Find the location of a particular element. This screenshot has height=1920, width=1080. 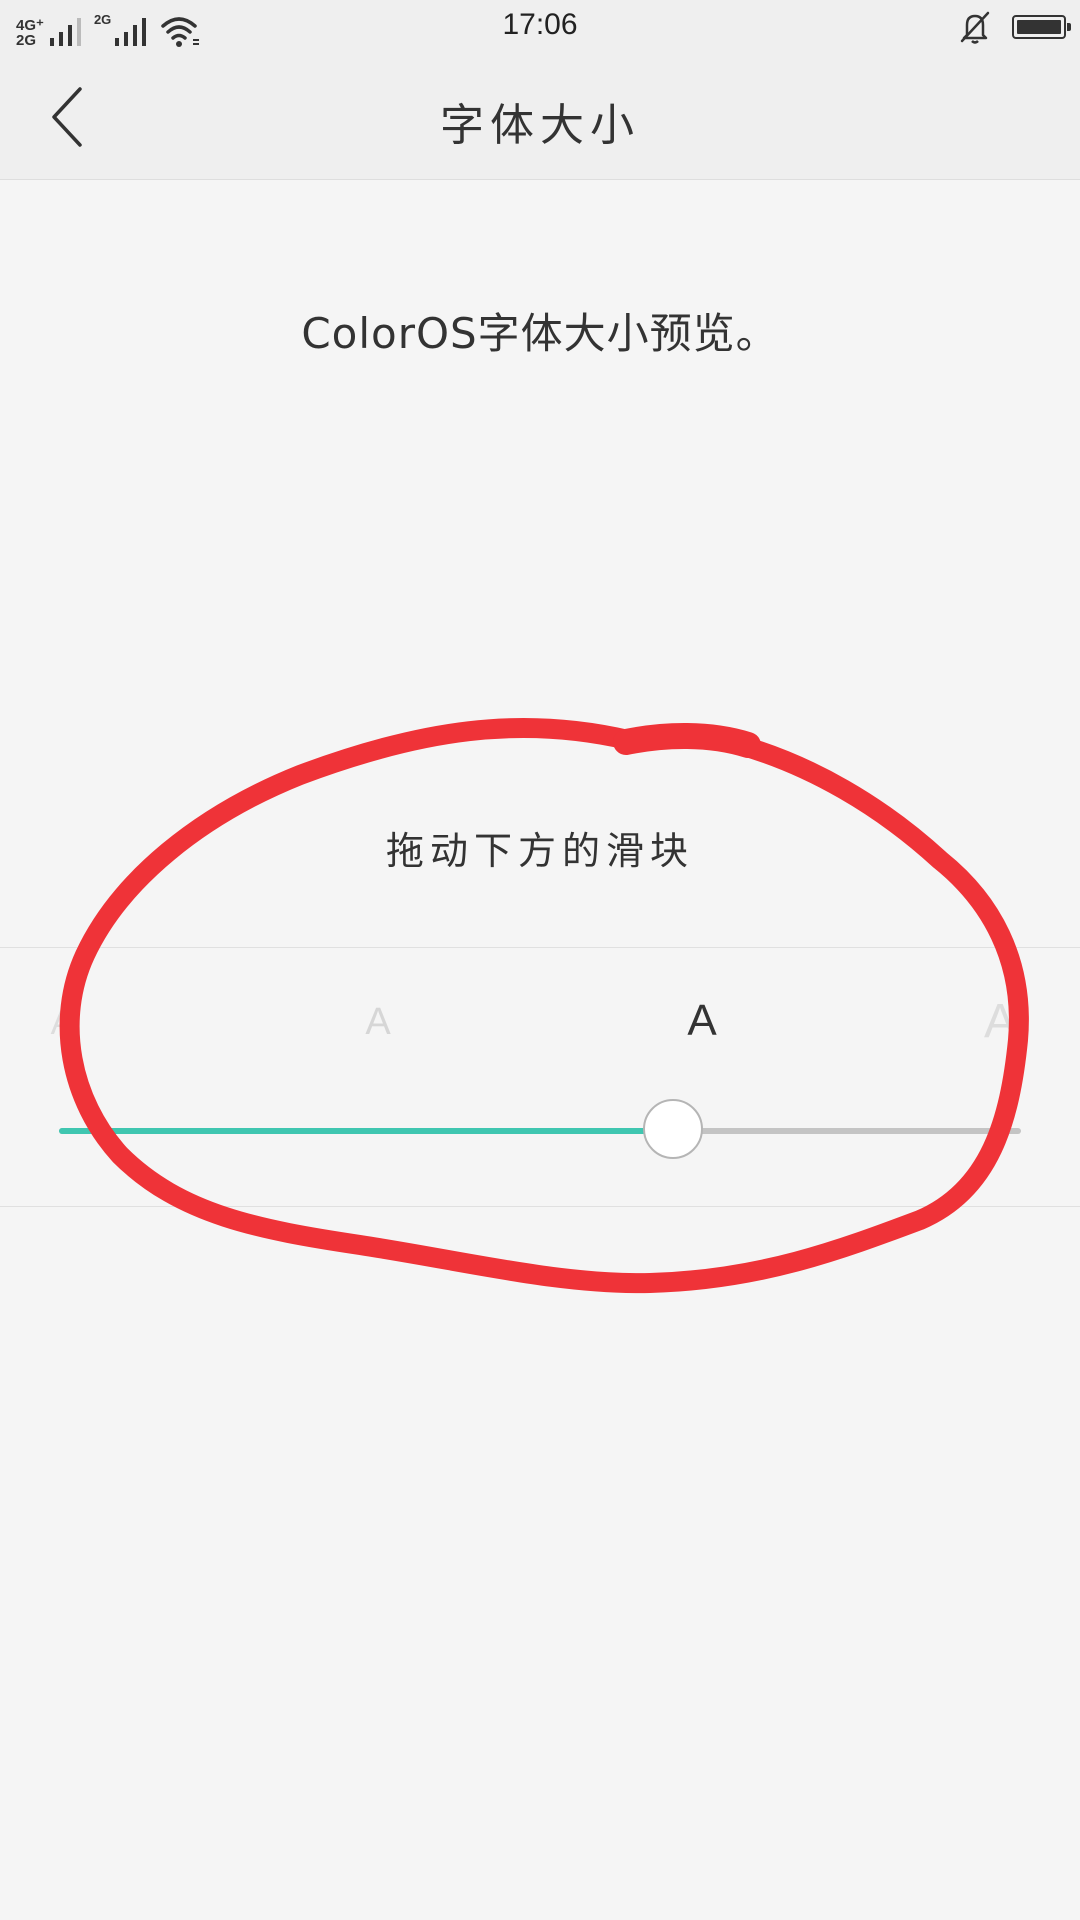

bell-muted-icon is located at coordinates (975, 27).